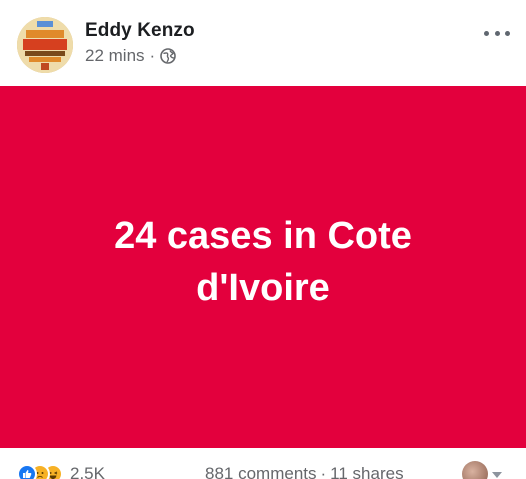 The width and height of the screenshot is (526, 479). Describe the element at coordinates (27, 471) in the screenshot. I see `like-icon` at that location.